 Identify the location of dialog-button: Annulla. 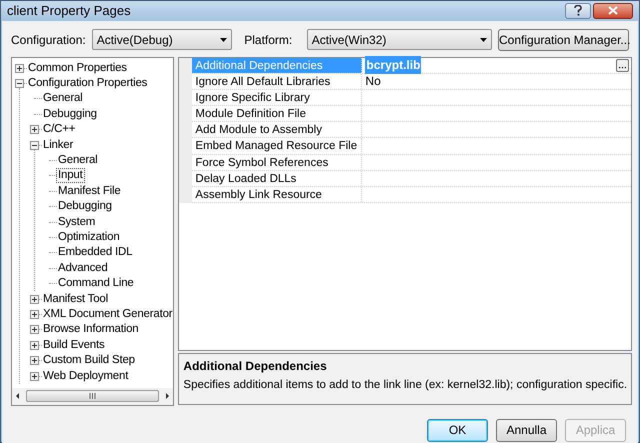
(526, 430).